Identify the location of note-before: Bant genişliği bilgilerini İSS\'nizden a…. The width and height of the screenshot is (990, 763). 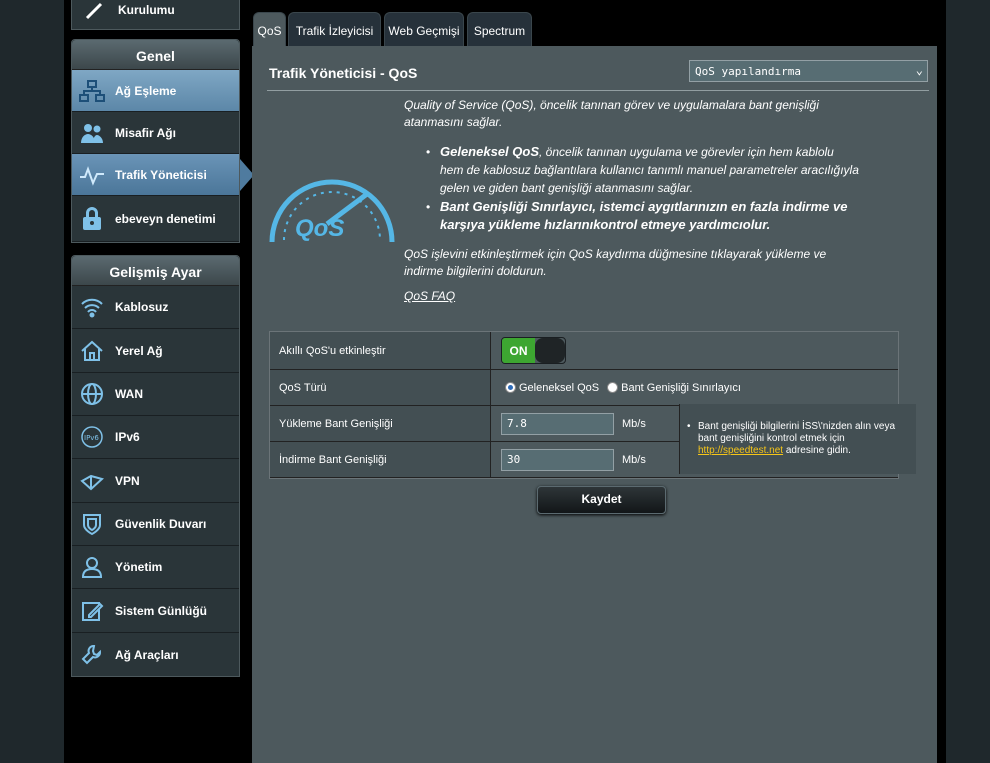
(797, 432).